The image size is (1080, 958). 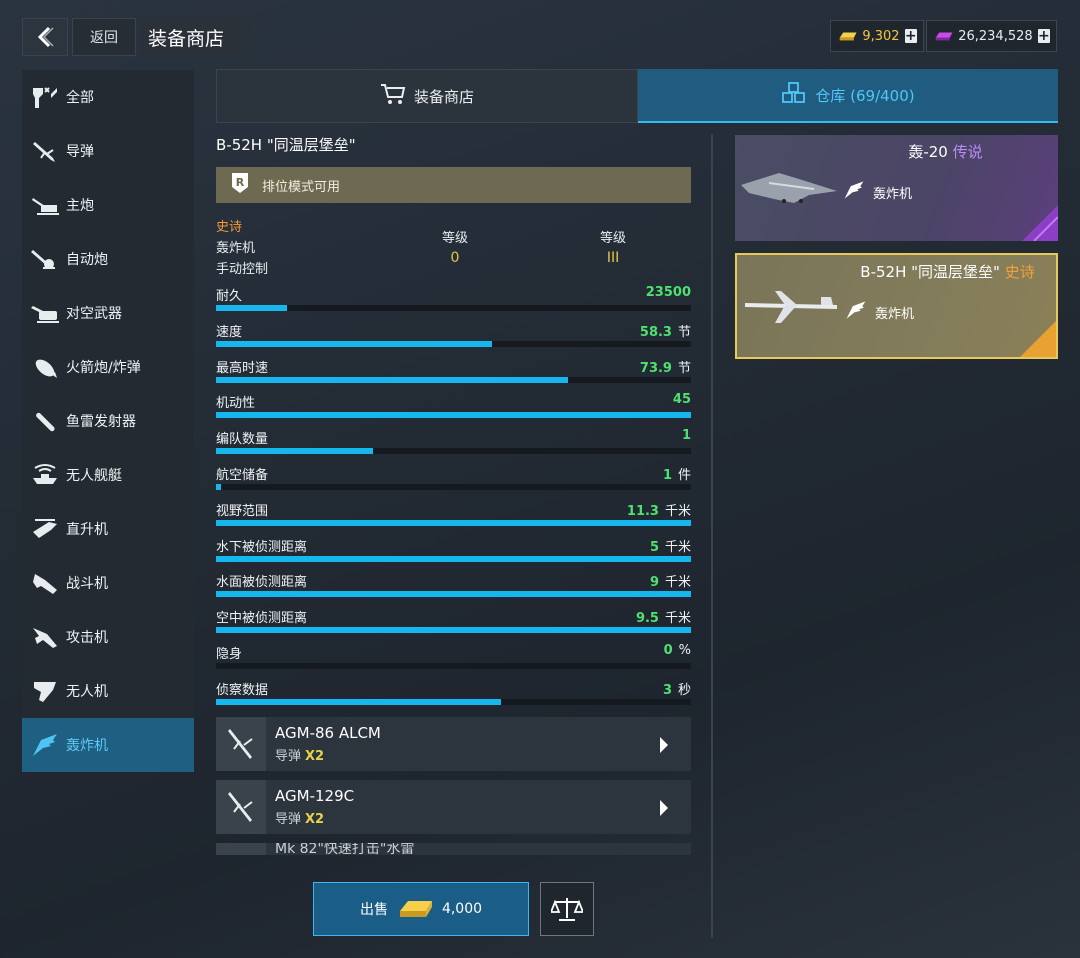 What do you see at coordinates (45, 205) in the screenshot?
I see `main-gun-icon` at bounding box center [45, 205].